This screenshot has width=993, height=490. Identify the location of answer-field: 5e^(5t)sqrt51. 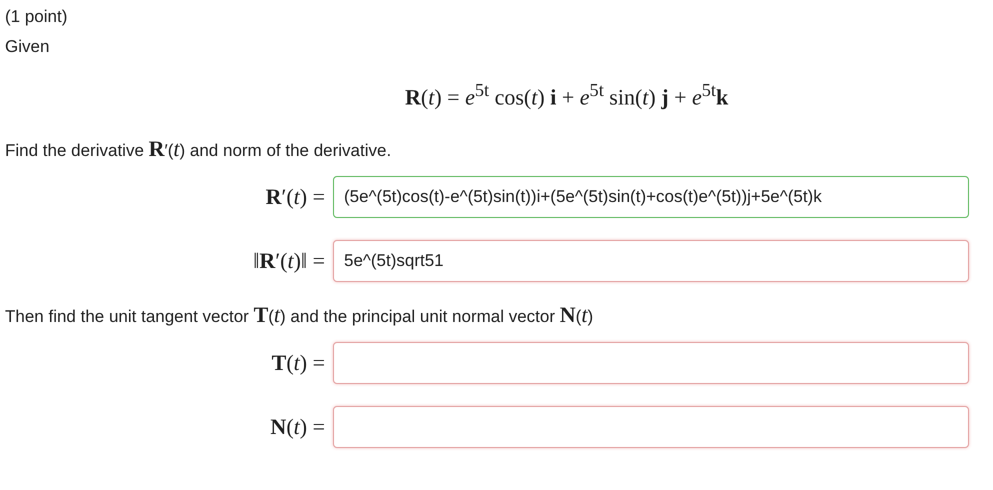
(651, 261).